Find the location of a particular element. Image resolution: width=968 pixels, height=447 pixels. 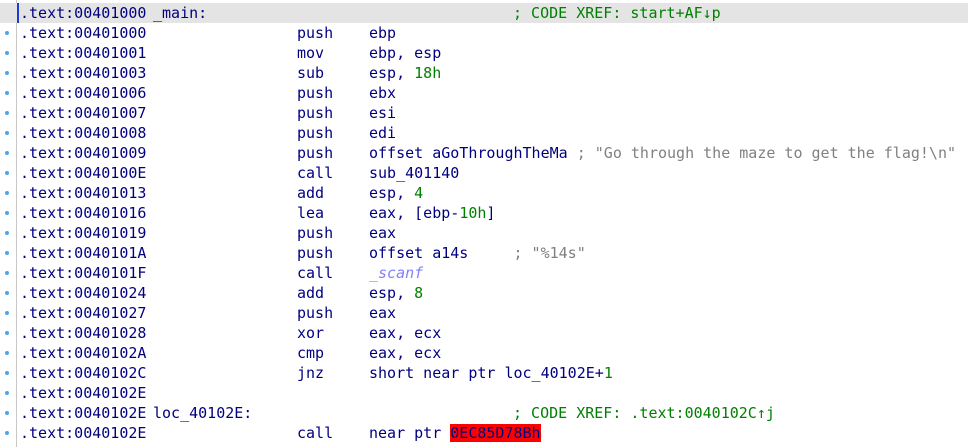

mnemonic: mov is located at coordinates (310, 53).